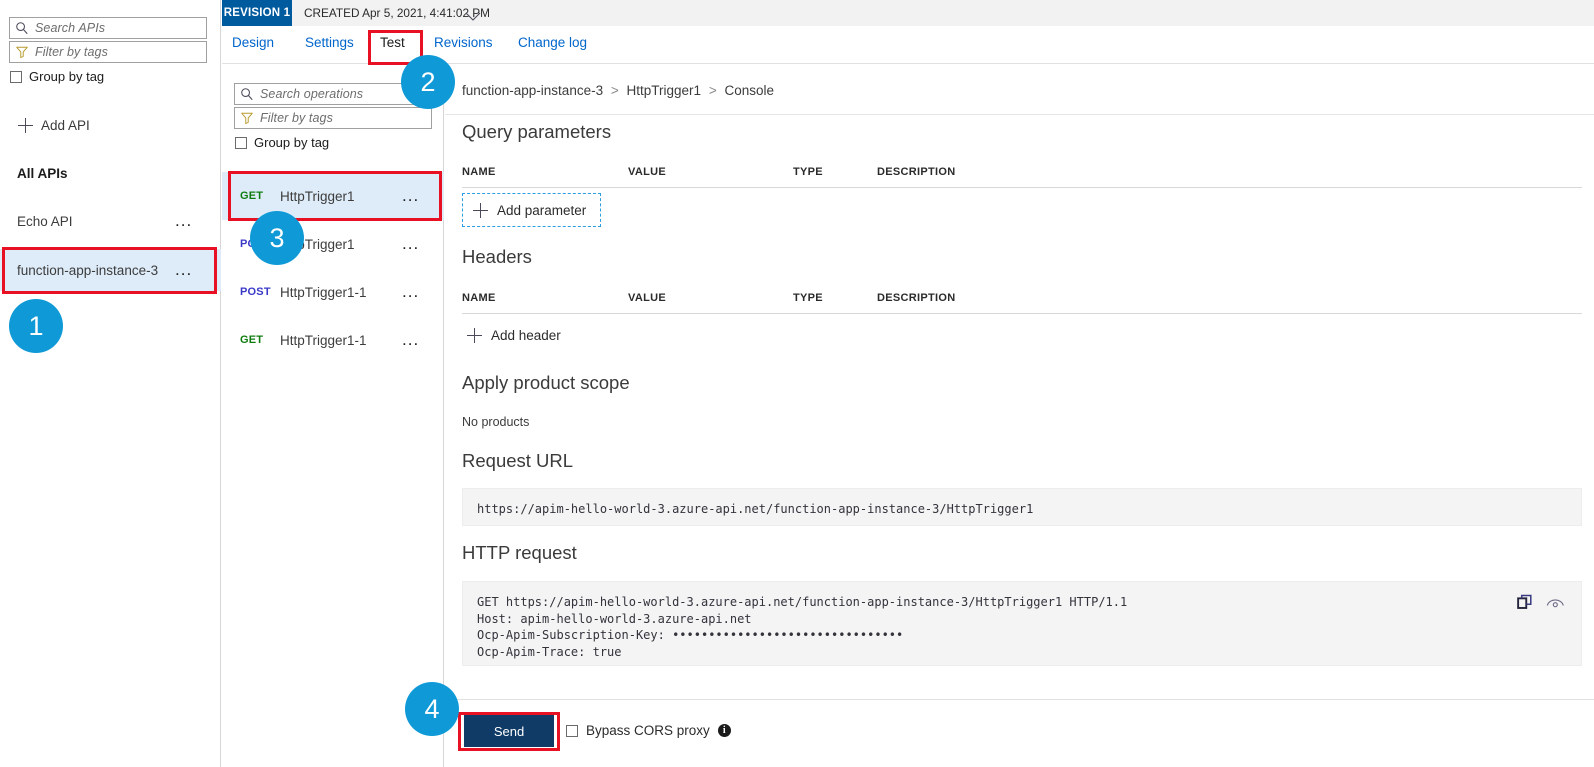 The width and height of the screenshot is (1594, 767). I want to click on group-by-tag-apis-label: Group by tag, so click(67, 76).